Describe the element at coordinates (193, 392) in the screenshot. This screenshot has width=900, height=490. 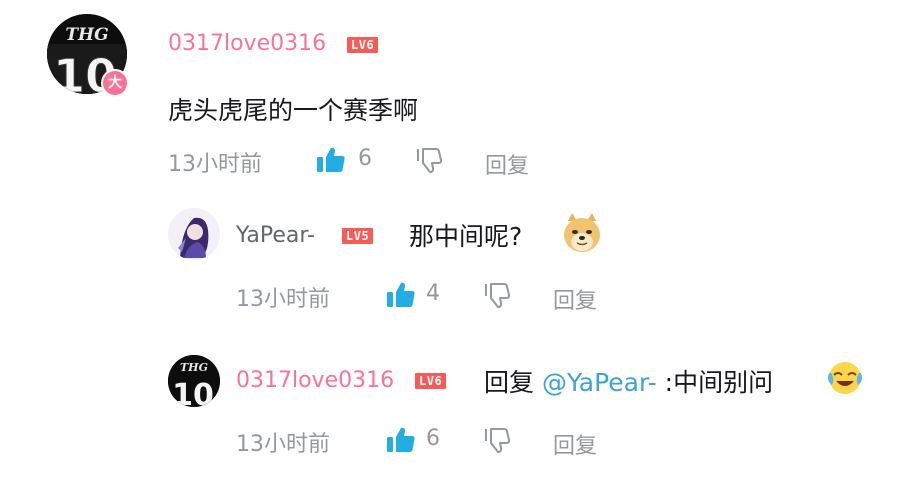
I see `avatar-number: 10` at that location.